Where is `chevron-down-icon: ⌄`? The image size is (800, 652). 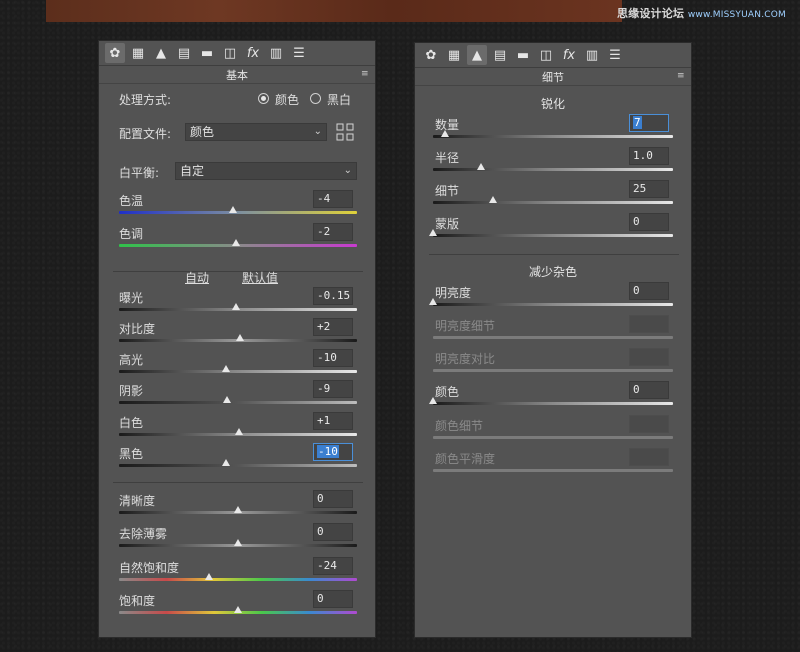
chevron-down-icon: ⌄ is located at coordinates (317, 131).